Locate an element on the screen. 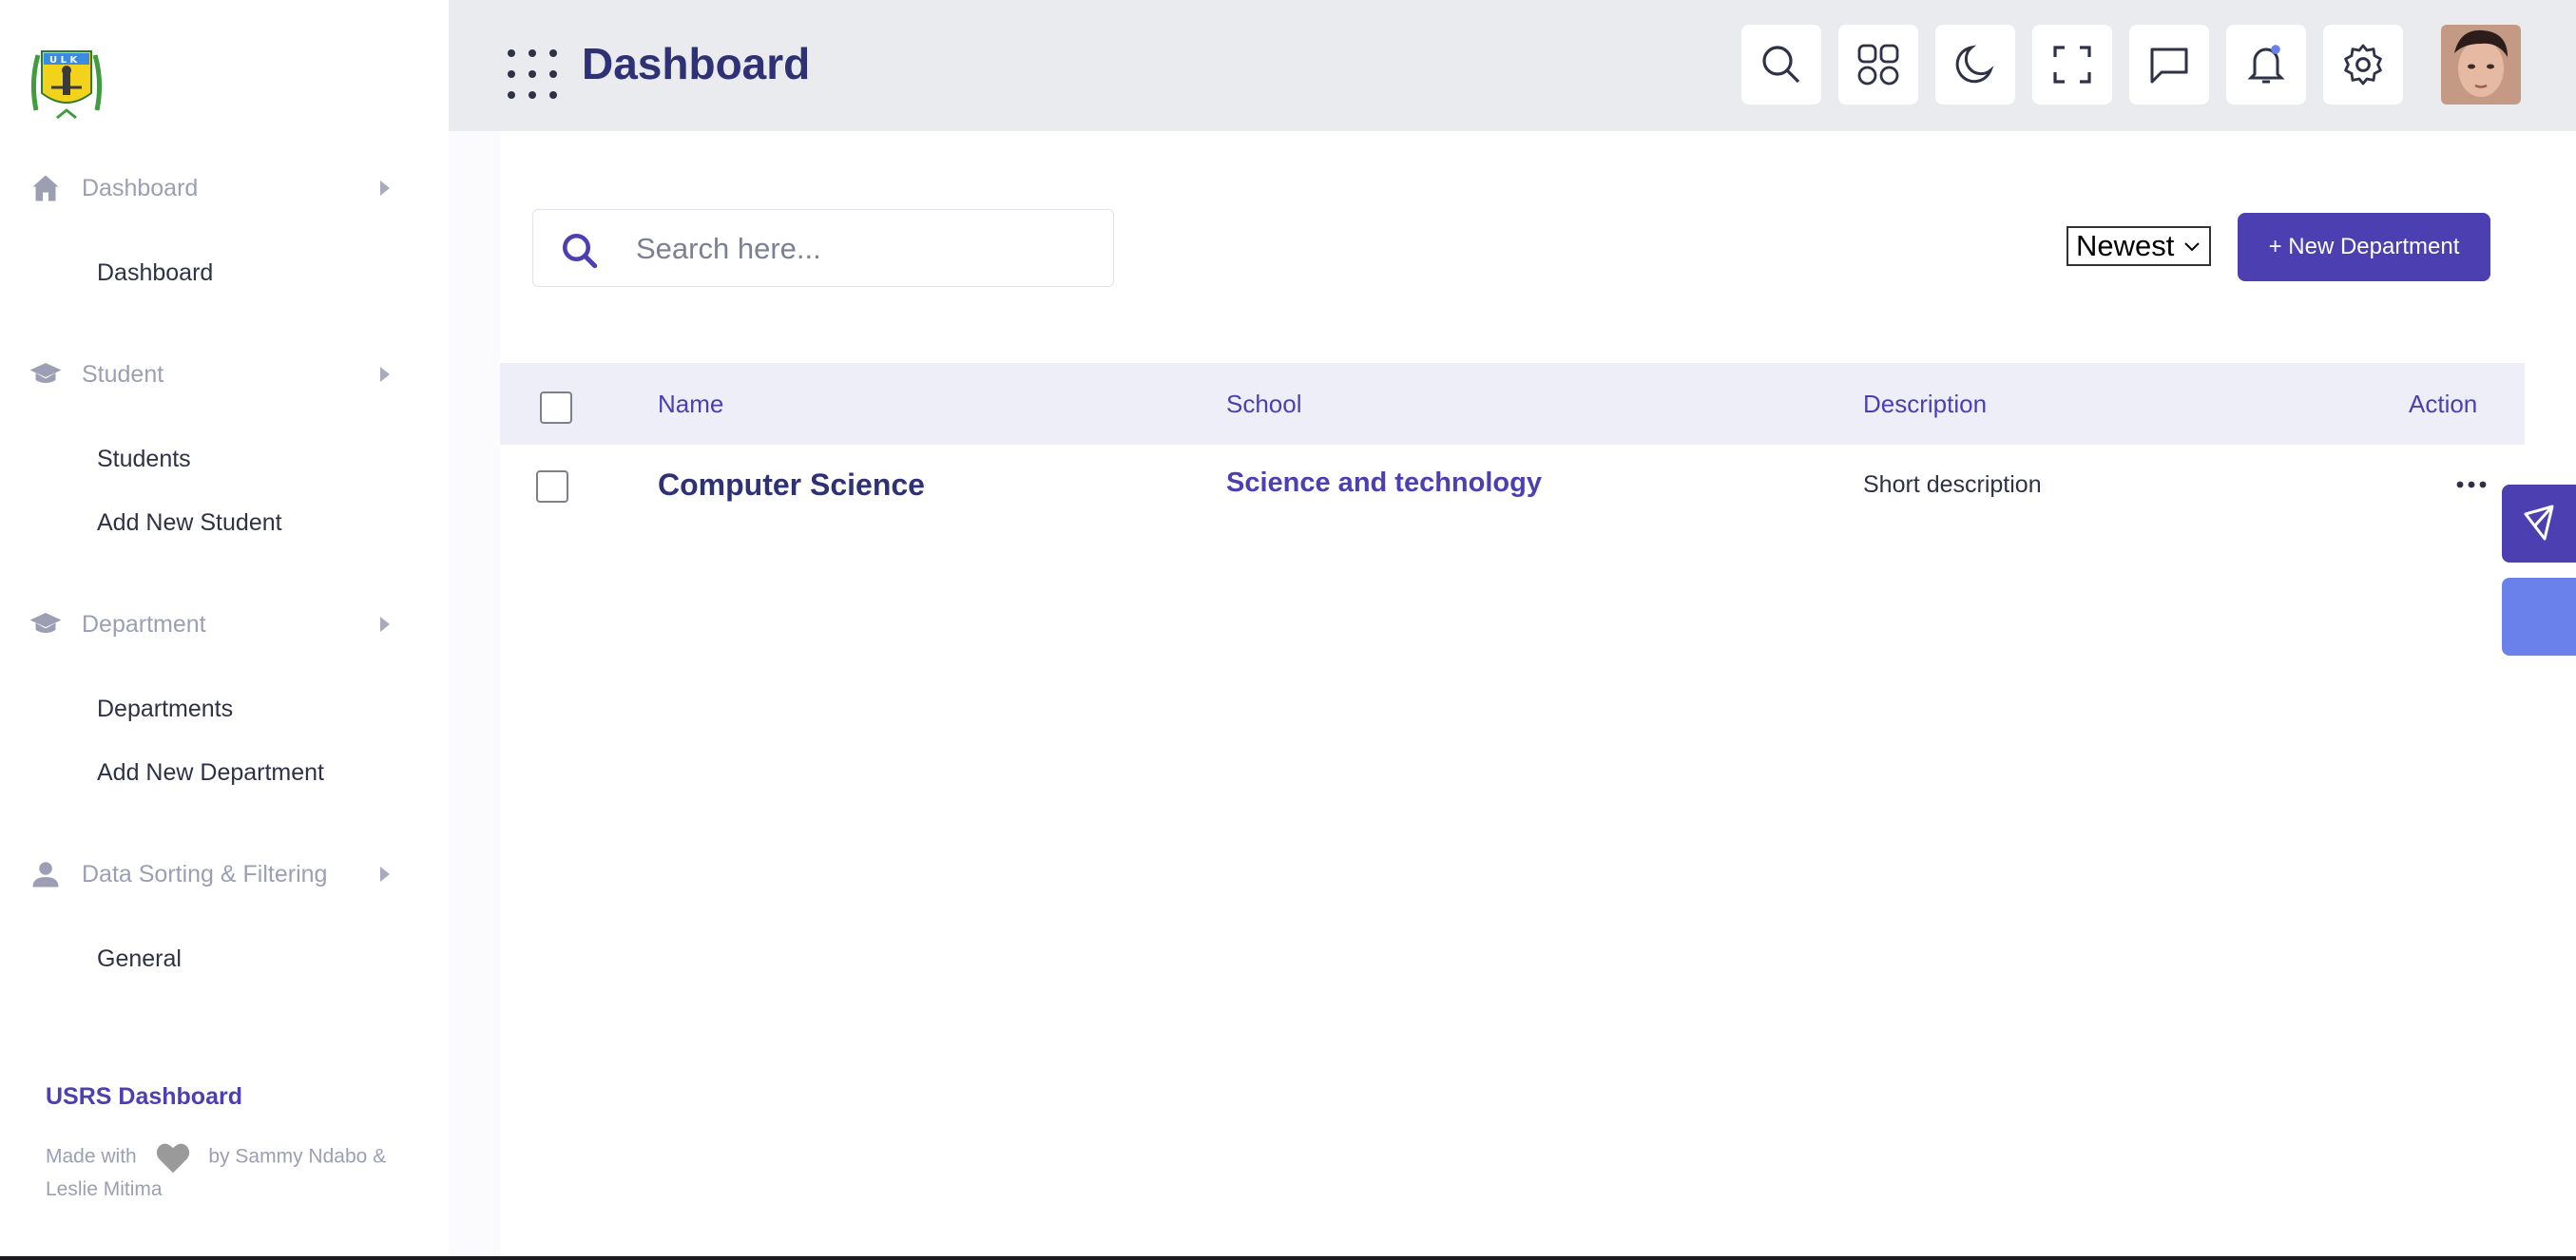  column-header-description: Description is located at coordinates (1925, 404).